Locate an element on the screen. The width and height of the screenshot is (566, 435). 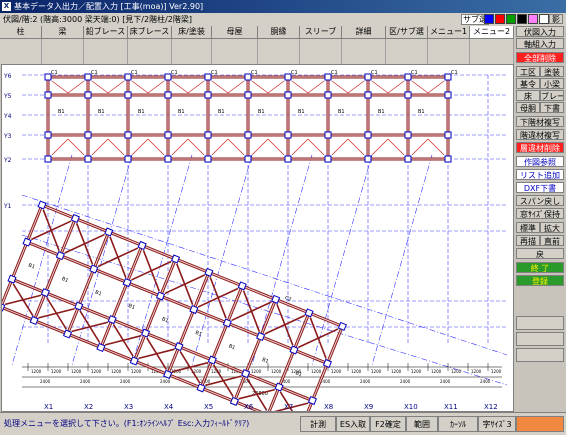
plan-input-button: 伏図入力 is located at coordinates (540, 31).